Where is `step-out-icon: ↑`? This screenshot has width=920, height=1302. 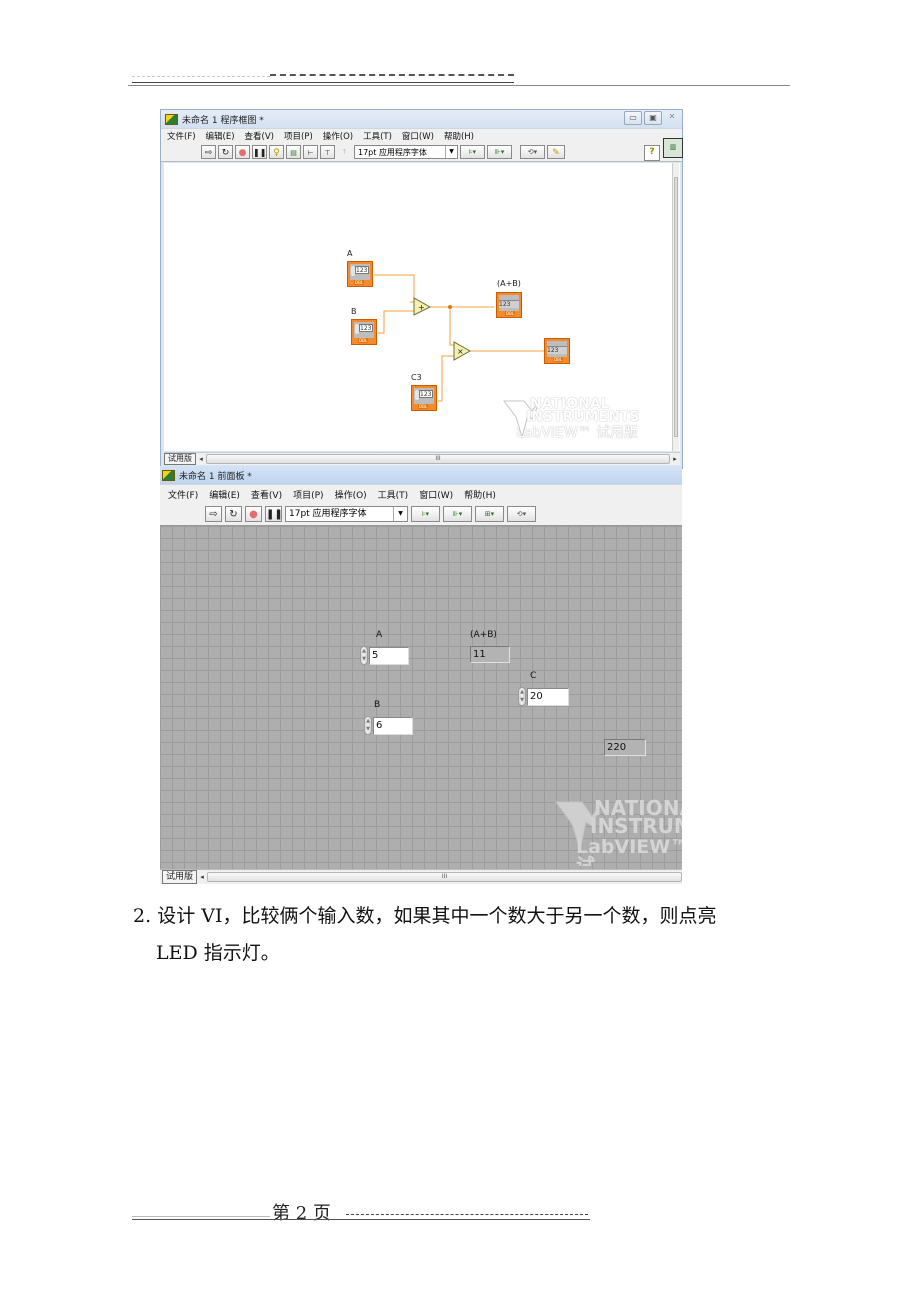 step-out-icon: ↑ is located at coordinates (344, 152).